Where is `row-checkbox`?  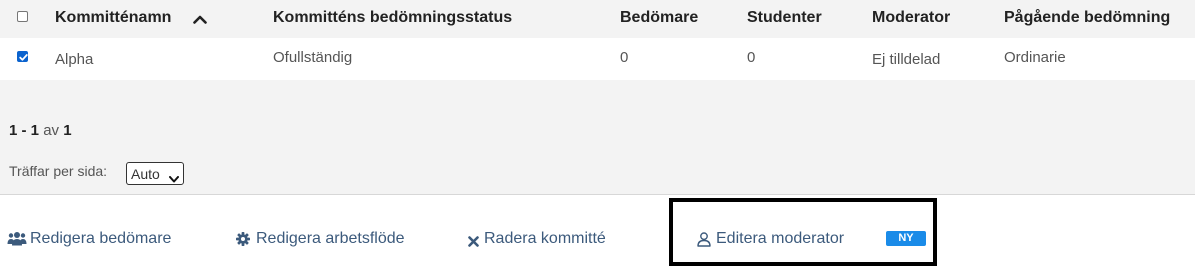
row-checkbox is located at coordinates (22, 56).